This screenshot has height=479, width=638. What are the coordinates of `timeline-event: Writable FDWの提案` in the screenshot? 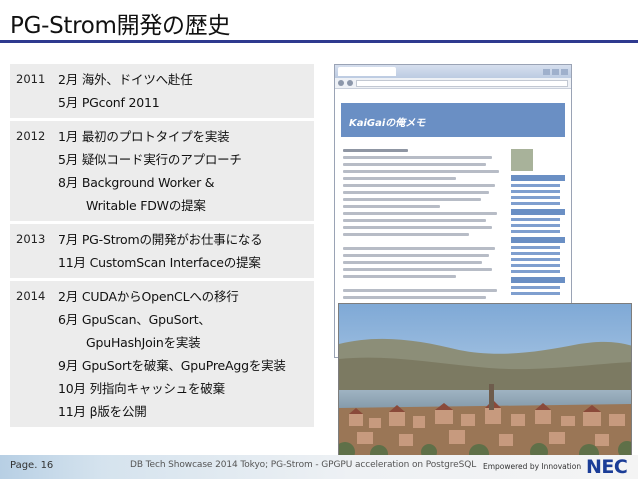 It's located at (146, 205).